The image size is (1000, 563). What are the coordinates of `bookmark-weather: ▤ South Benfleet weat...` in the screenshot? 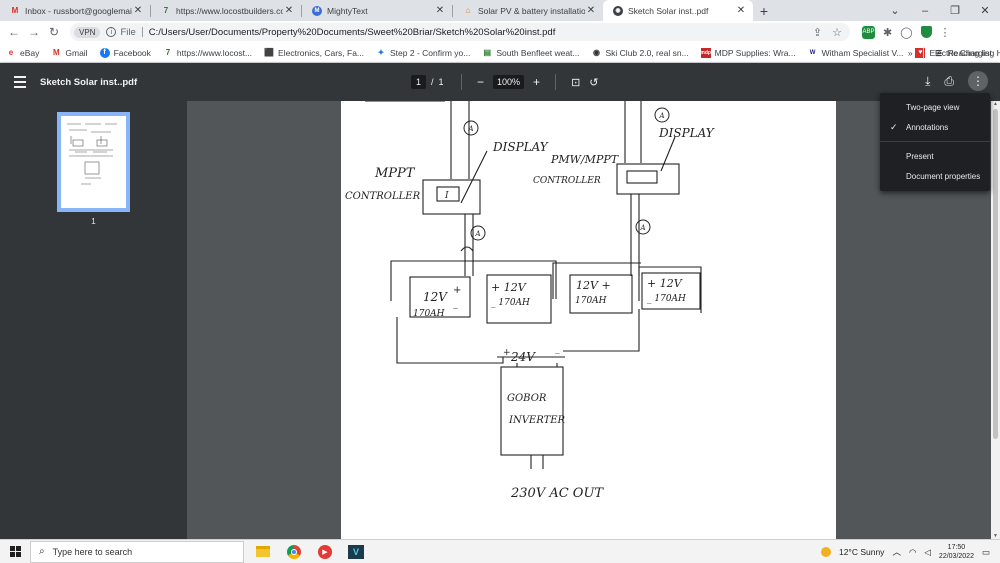 It's located at (531, 53).